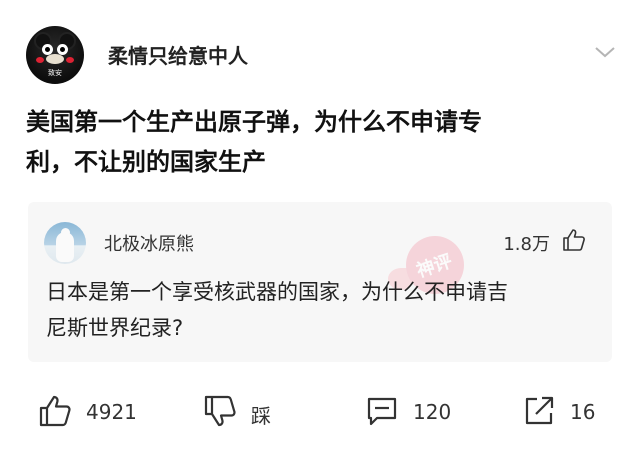 This screenshot has height=466, width=640. I want to click on commenter-avatar, so click(65, 243).